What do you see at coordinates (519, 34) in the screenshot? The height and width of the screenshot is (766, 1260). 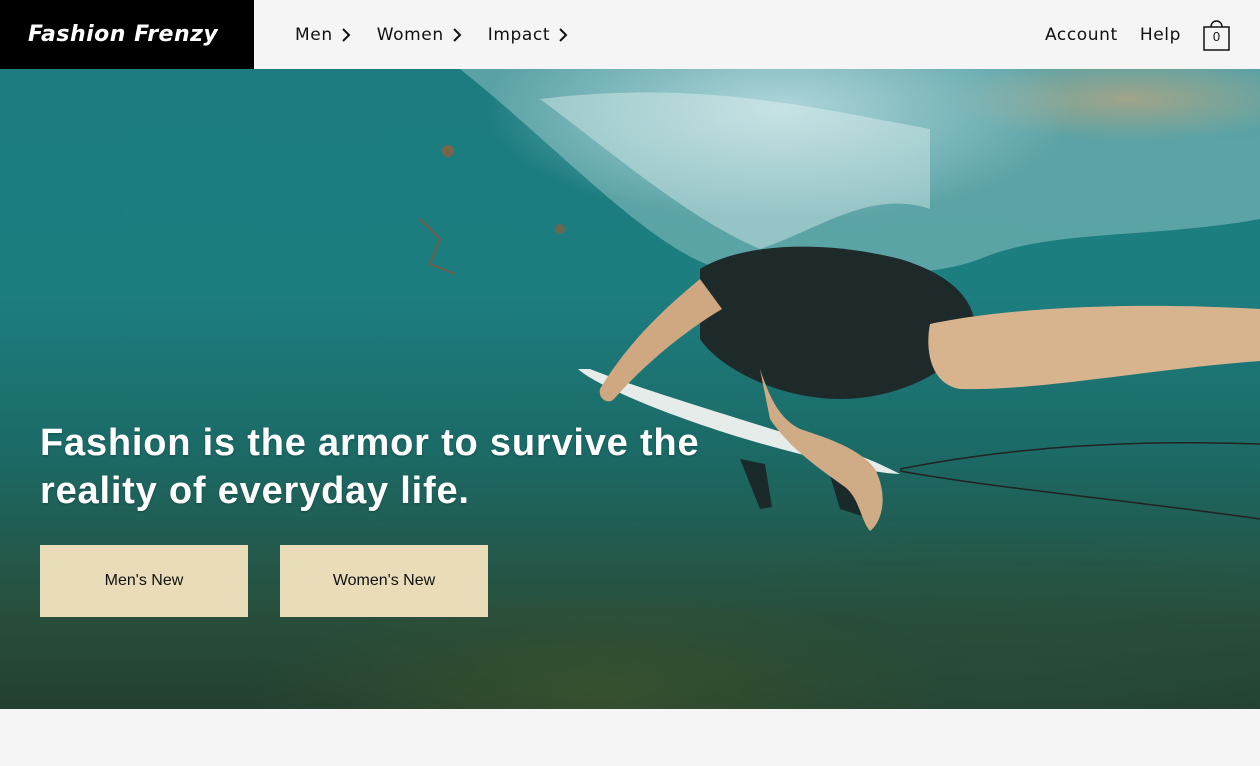 I see `nav-item-label: Impact` at bounding box center [519, 34].